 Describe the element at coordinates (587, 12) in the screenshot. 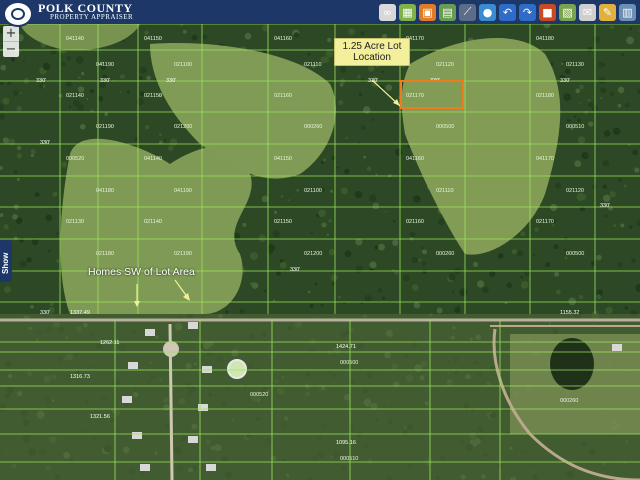

I see `email-icon: ✉` at that location.